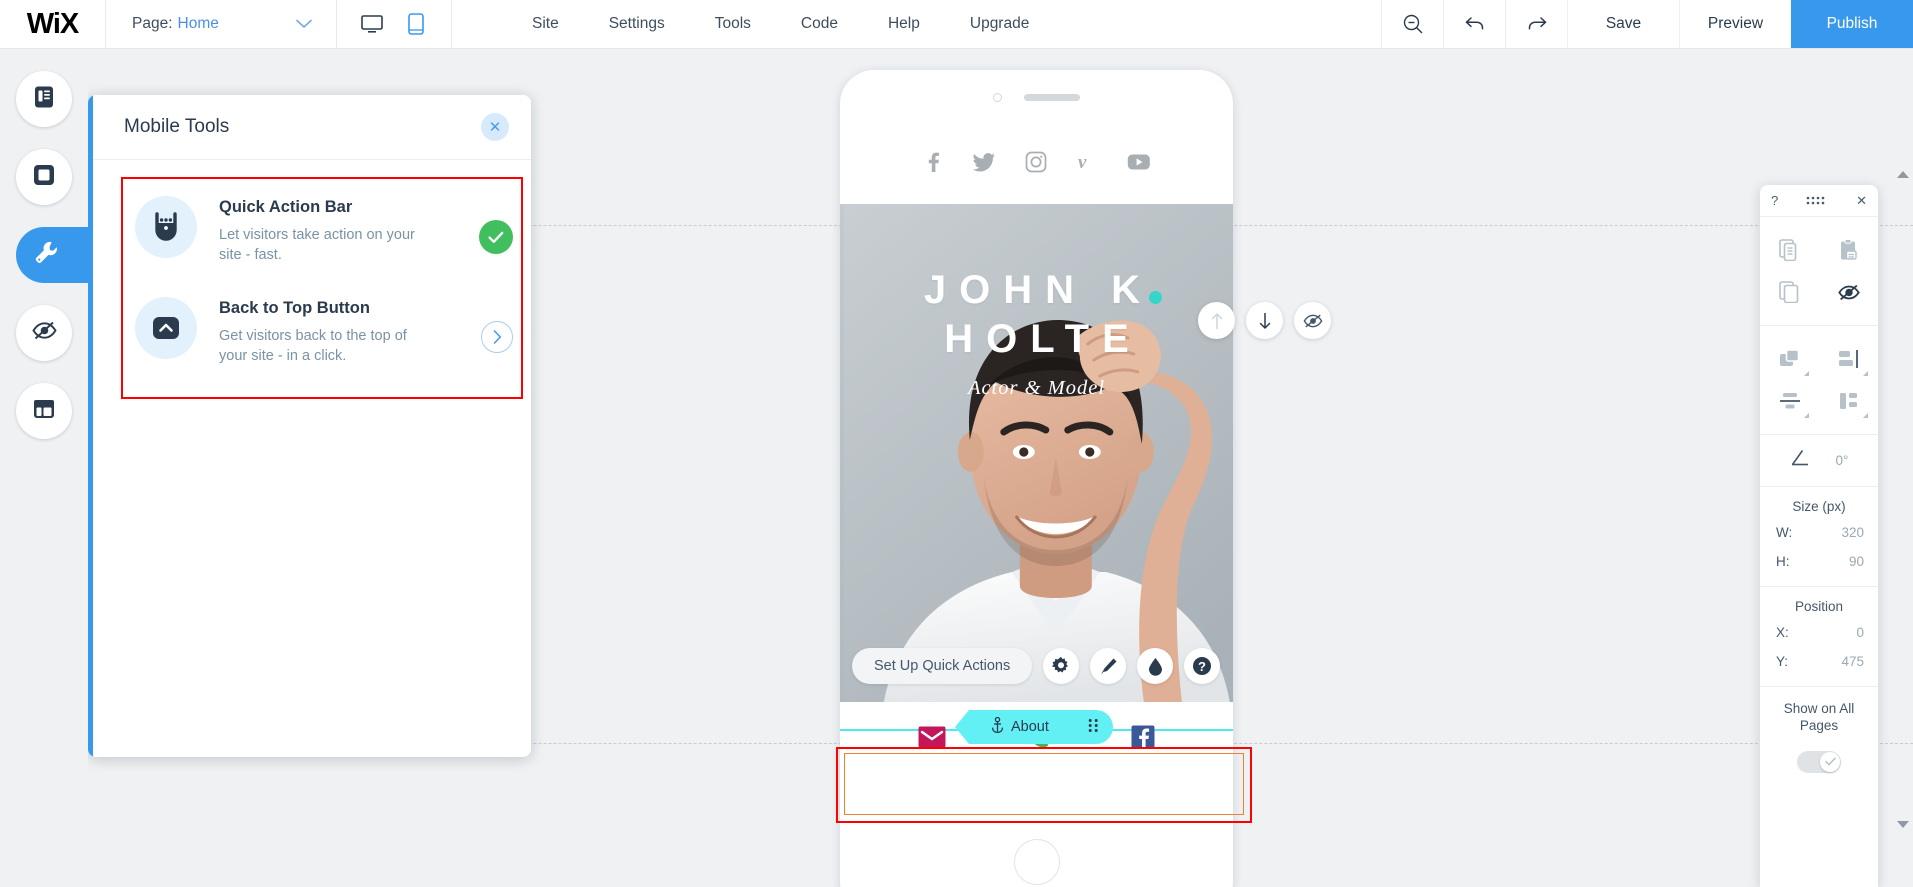 The width and height of the screenshot is (1913, 887). I want to click on preview-button: Preview, so click(1735, 24).